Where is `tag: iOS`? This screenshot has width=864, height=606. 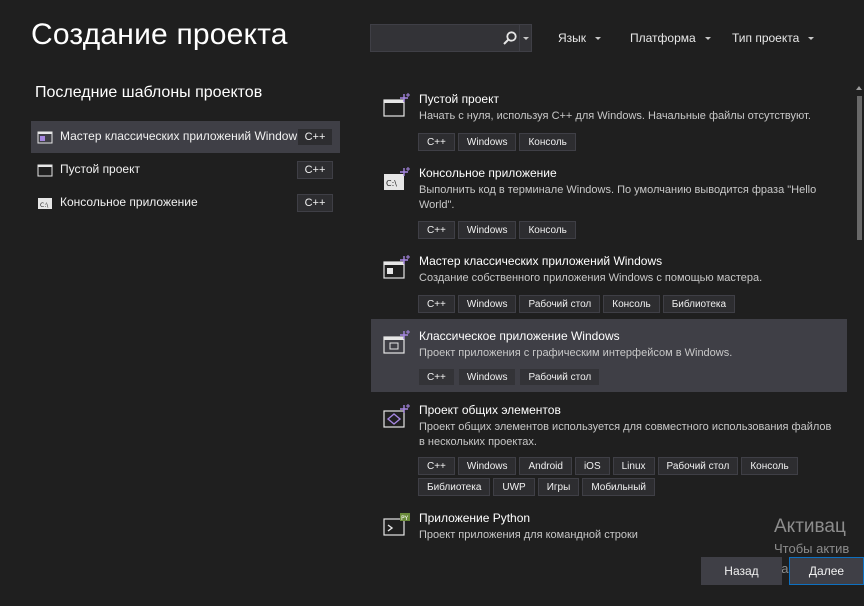
tag: iOS is located at coordinates (592, 466).